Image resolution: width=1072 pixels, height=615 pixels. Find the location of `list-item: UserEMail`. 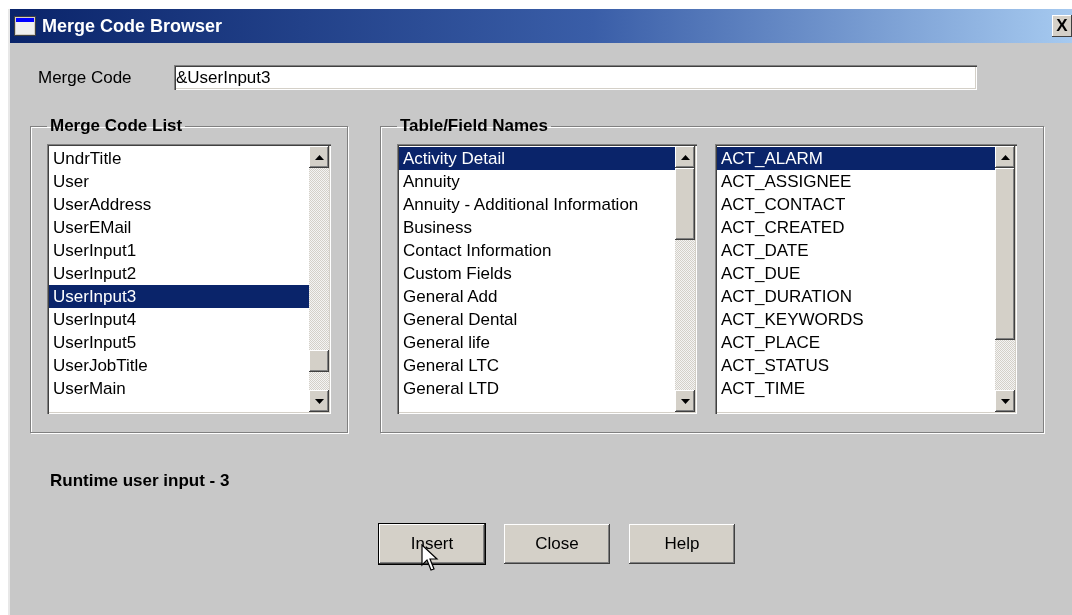

list-item: UserEMail is located at coordinates (179, 227).